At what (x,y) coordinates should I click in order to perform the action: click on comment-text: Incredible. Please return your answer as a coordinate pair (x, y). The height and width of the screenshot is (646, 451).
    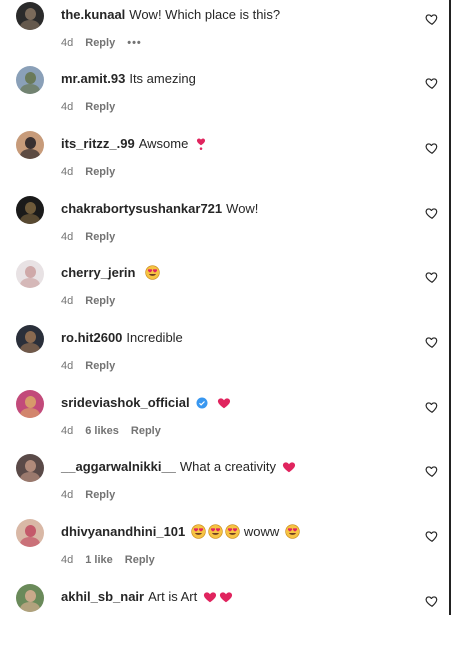
    Looking at the image, I should click on (154, 337).